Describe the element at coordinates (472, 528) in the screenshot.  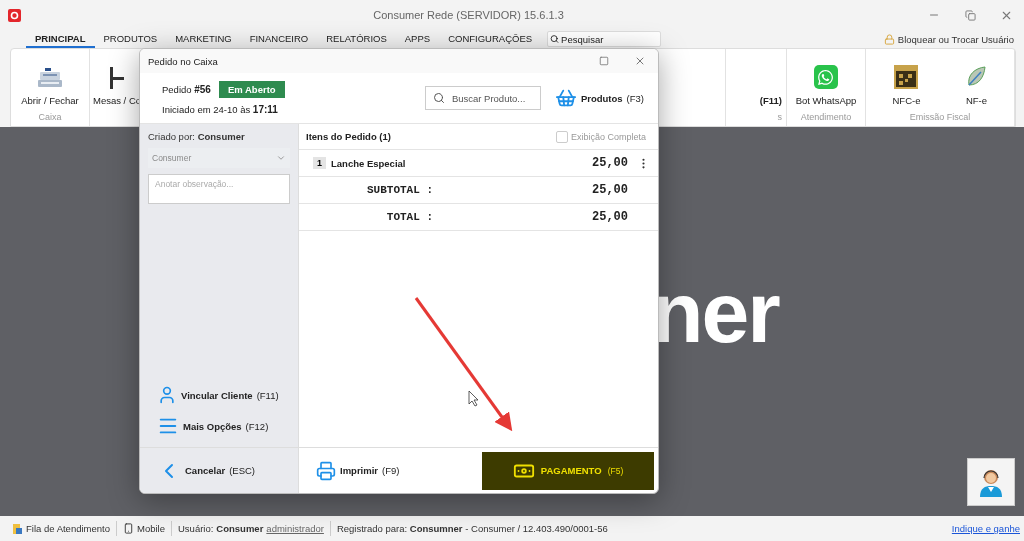
I see `registration-text: Registrado para: Consumner - Consumer / 12.403.490/0001-56` at that location.